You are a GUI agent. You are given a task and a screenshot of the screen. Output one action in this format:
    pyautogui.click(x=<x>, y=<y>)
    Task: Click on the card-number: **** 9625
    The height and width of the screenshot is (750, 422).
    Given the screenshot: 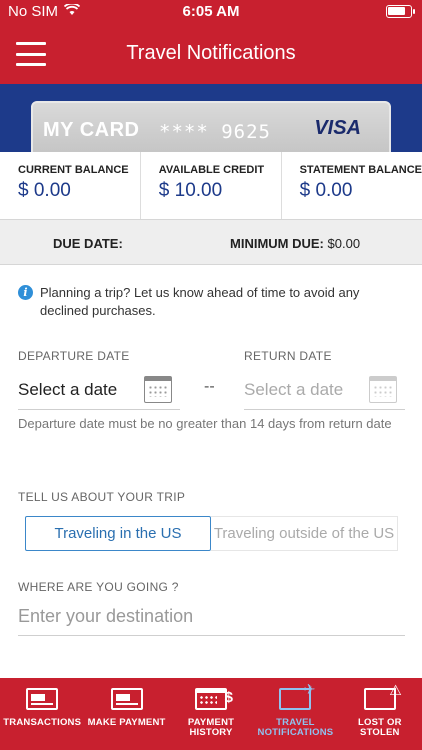 What is the action you would take?
    pyautogui.click(x=215, y=132)
    